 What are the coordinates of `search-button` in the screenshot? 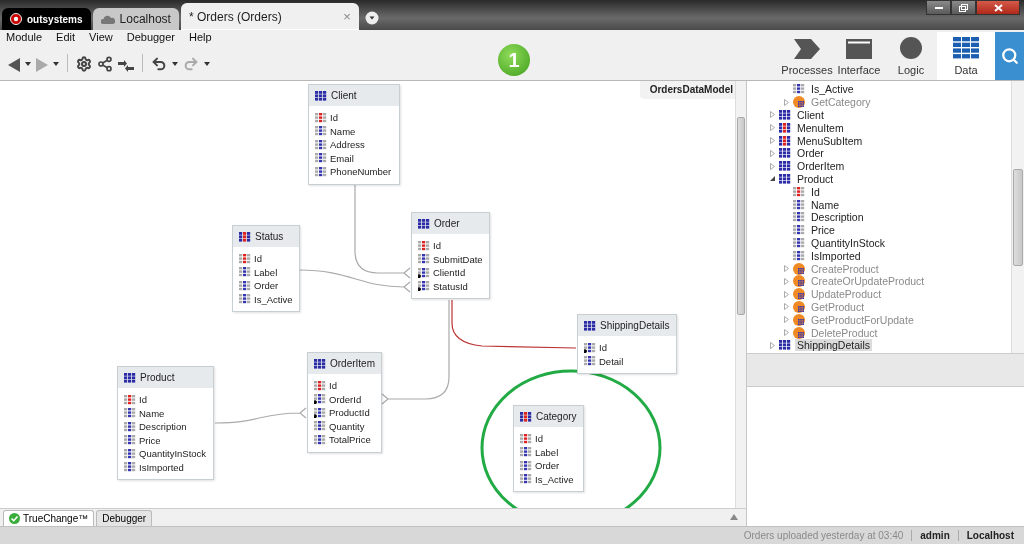 It's located at (1009, 56).